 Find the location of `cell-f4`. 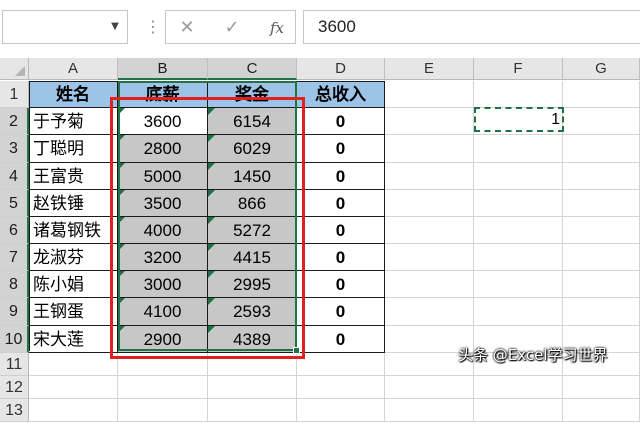

cell-f4 is located at coordinates (518, 176).